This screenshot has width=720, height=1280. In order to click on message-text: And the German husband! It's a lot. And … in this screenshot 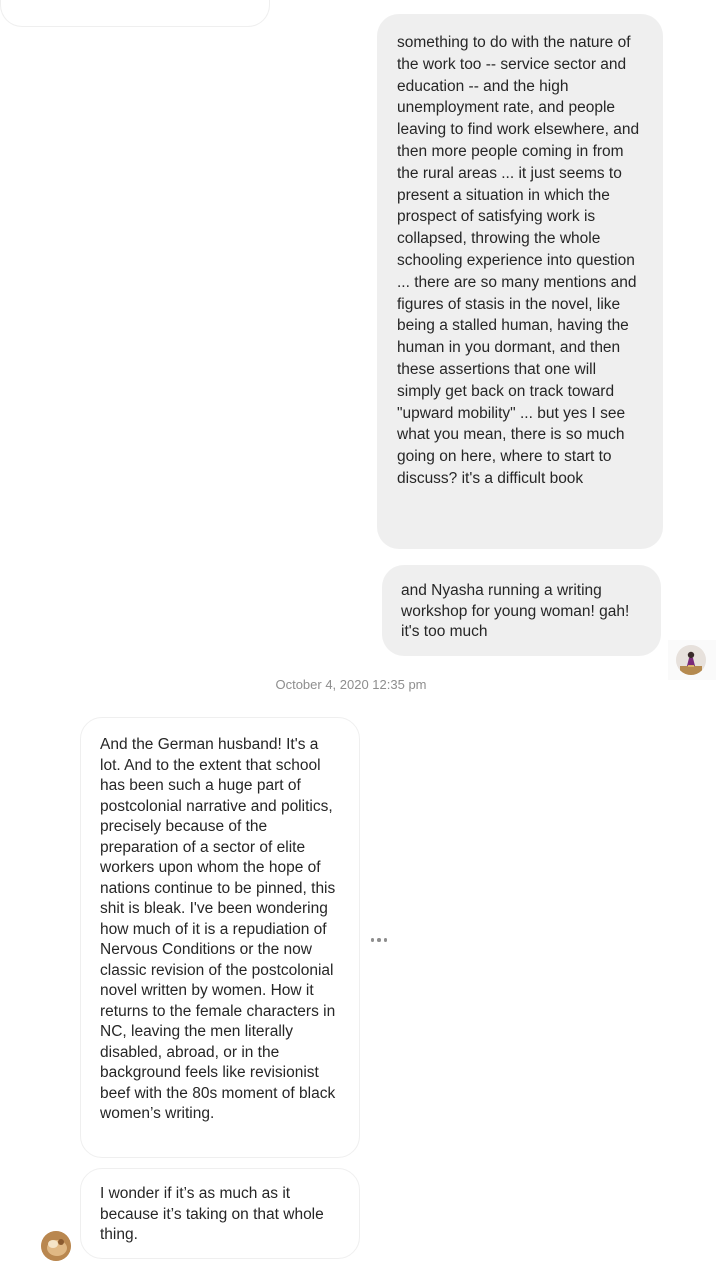, I will do `click(218, 929)`.